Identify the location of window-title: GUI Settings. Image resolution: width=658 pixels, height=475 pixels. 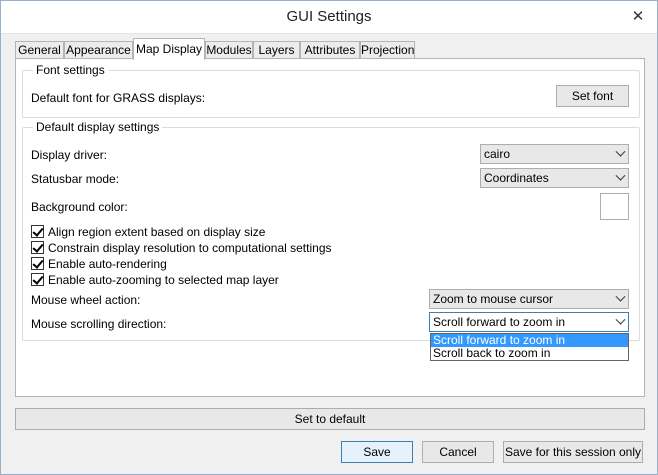
(329, 16).